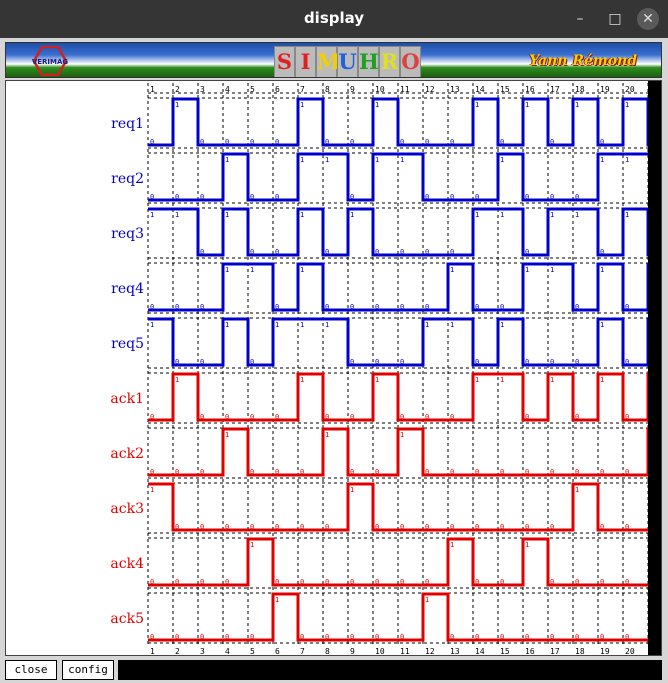 The height and width of the screenshot is (683, 668). Describe the element at coordinates (227, 651) in the screenshot. I see `cycle-label: 4` at that location.